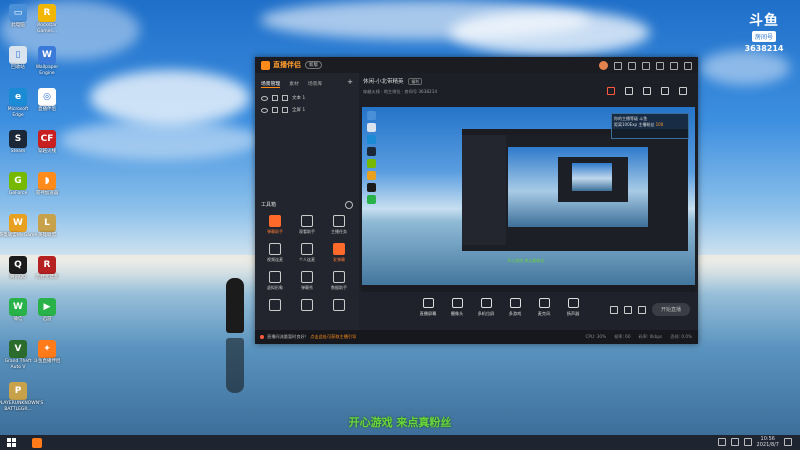 This screenshot has width=800, height=450. Describe the element at coordinates (350, 83) in the screenshot. I see `add-scene-button: +` at that location.